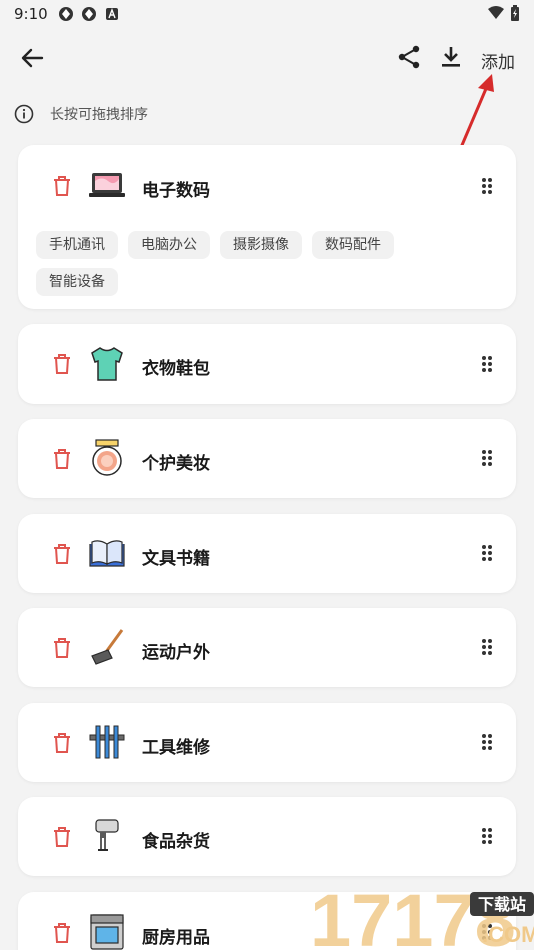  I want to click on tag-chip: 智能设备, so click(77, 282).